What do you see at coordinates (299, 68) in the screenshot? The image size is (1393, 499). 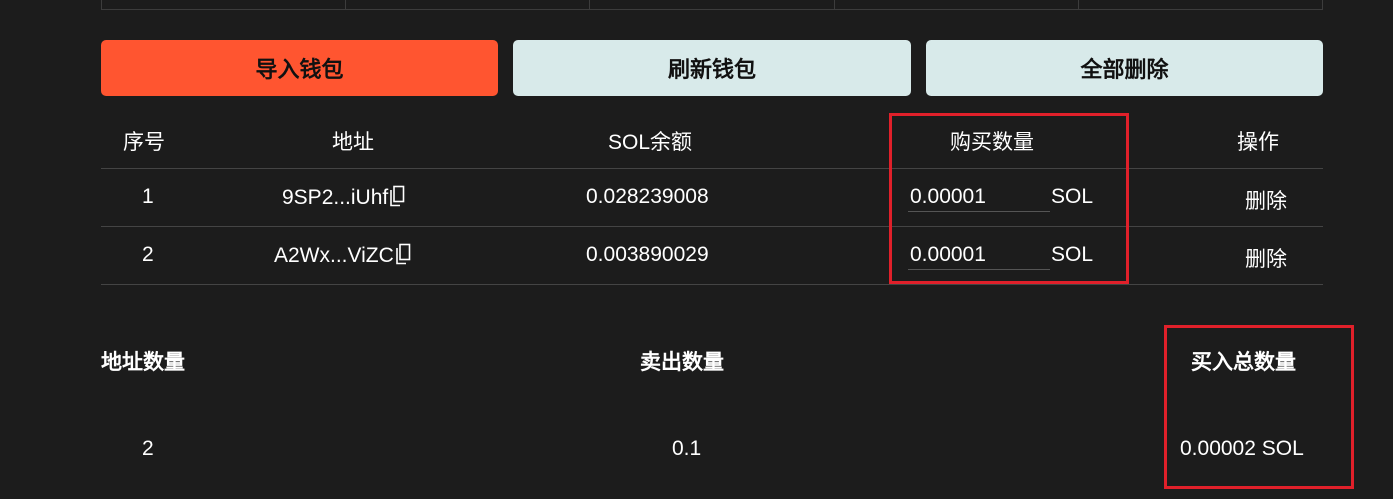 I see `import-wallet-button: 导入钱包` at bounding box center [299, 68].